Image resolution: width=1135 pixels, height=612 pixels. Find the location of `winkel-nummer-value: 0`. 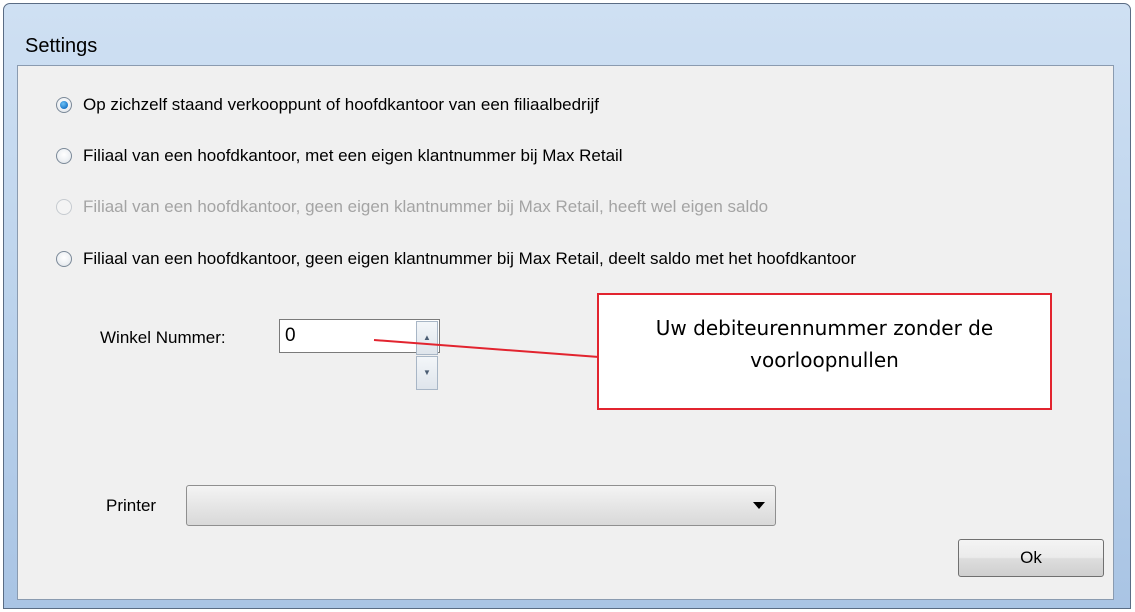

winkel-nummer-value: 0 is located at coordinates (290, 335).